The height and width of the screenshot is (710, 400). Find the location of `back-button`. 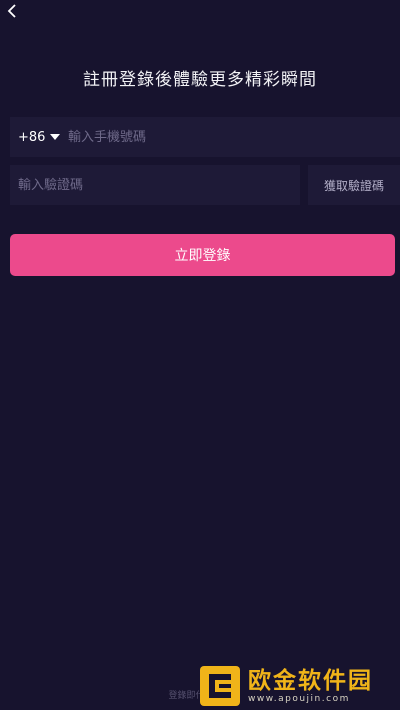

back-button is located at coordinates (12, 11).